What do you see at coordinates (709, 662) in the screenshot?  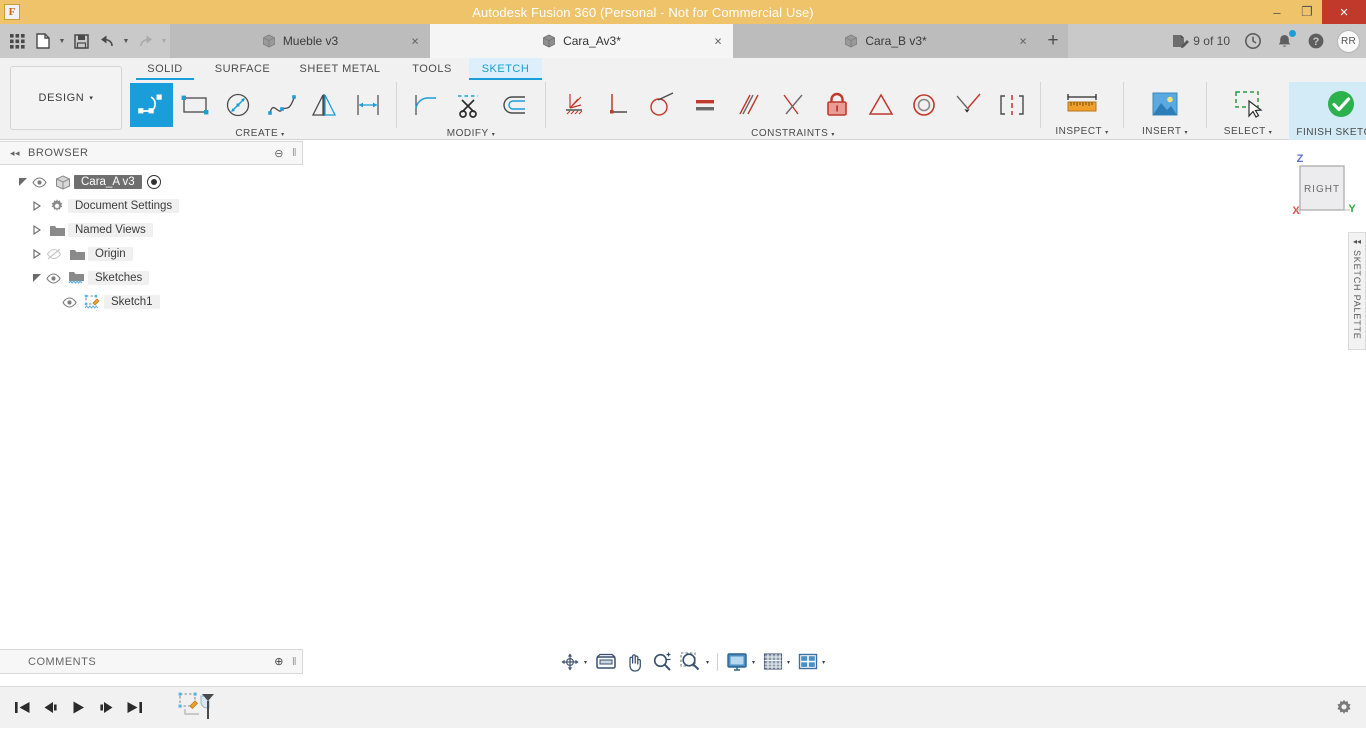 I see `zoom-window-caret-icon: ▾` at bounding box center [709, 662].